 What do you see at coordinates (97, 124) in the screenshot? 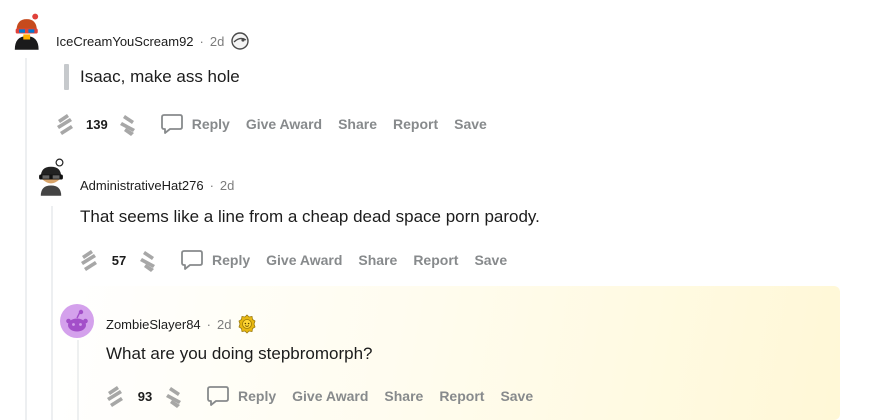
I see `vote-score: 139` at bounding box center [97, 124].